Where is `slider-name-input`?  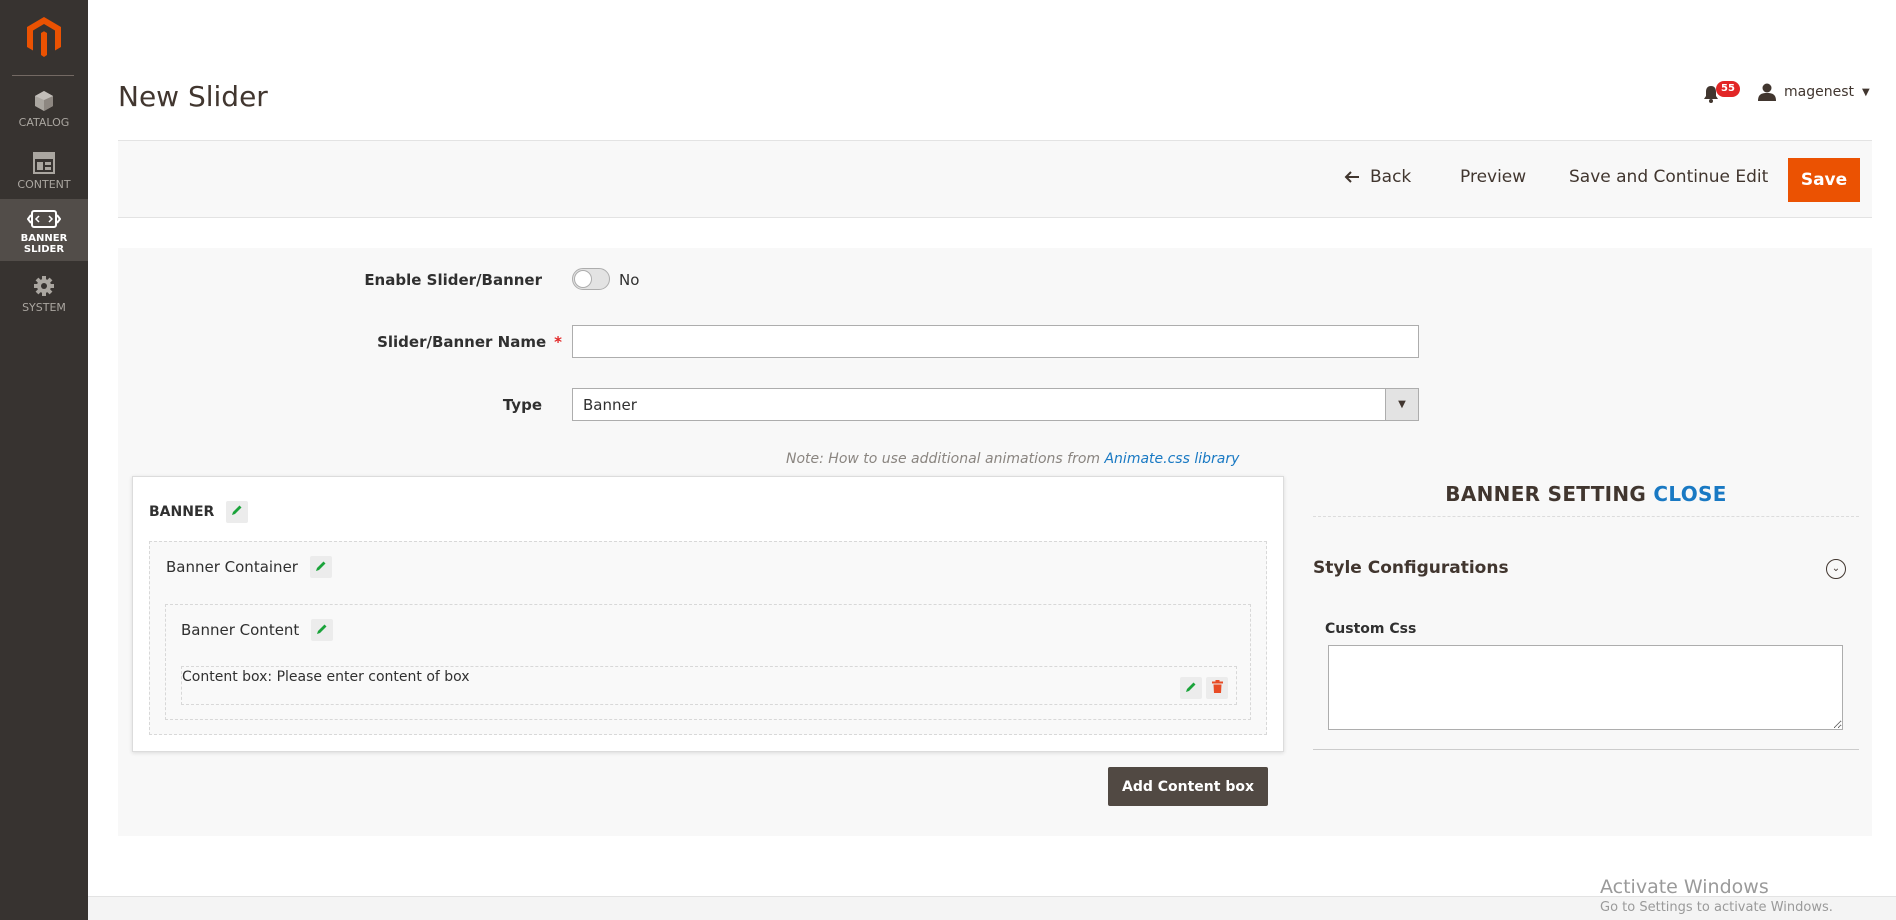 slider-name-input is located at coordinates (995, 341).